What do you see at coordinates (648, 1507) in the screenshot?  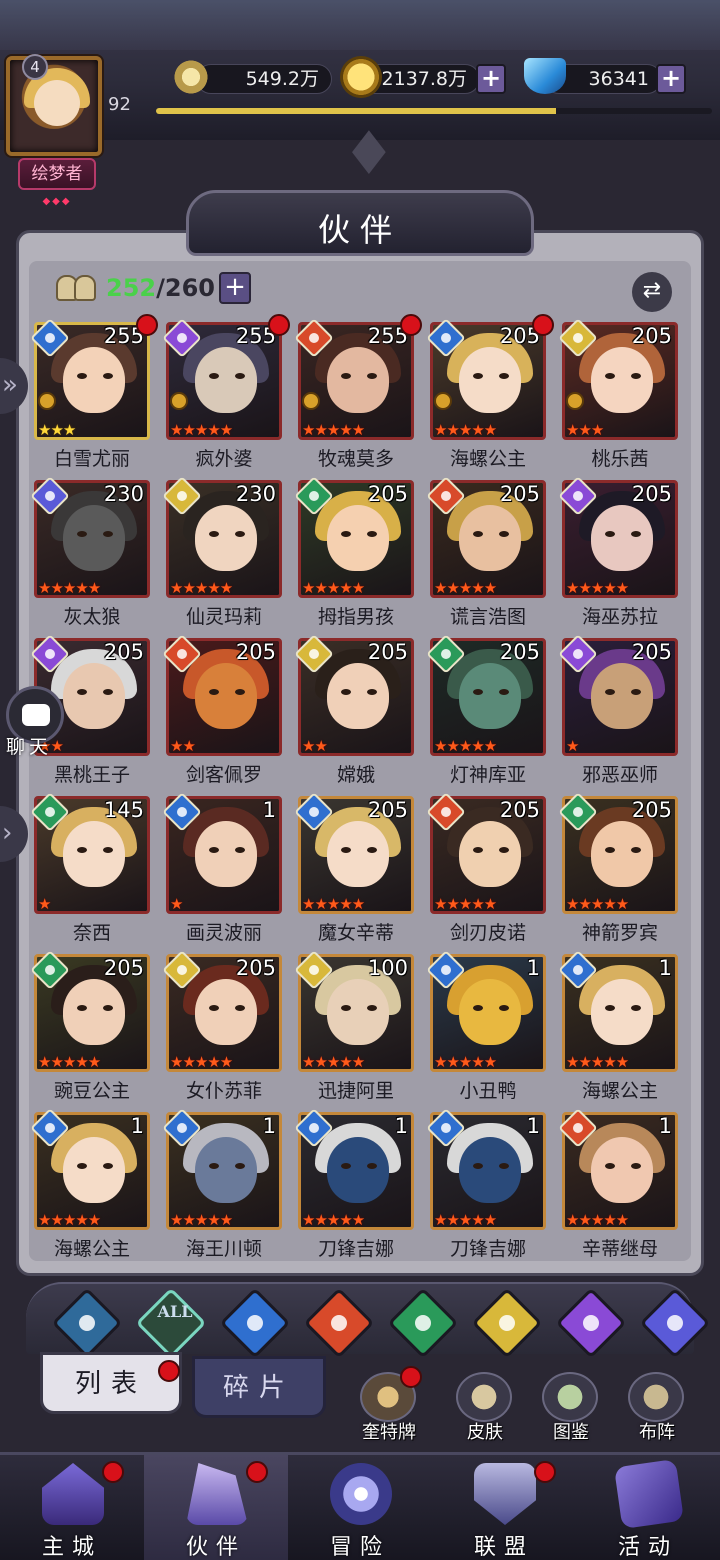 I see `nav-events: 活动` at bounding box center [648, 1507].